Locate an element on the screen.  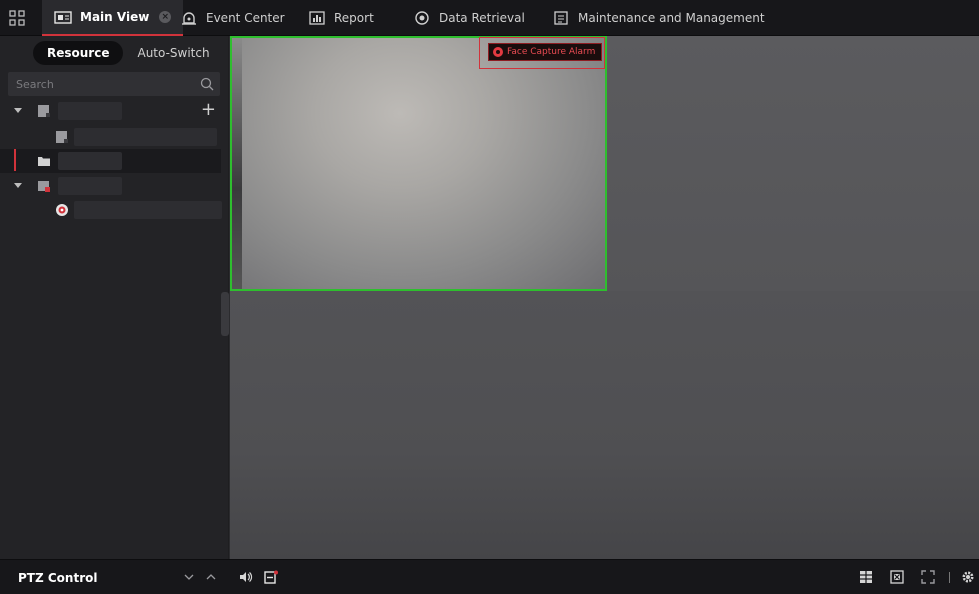
folder-icon is located at coordinates (44, 161).